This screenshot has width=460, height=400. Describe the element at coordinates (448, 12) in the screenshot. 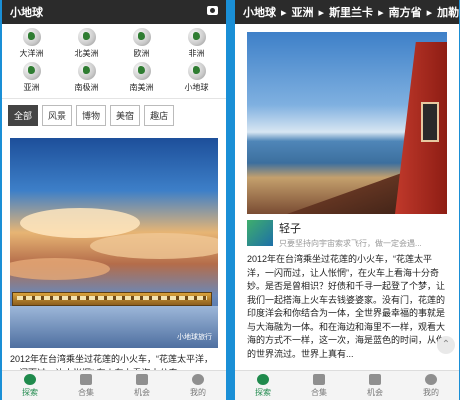

I see `breadcrumb-item: 加勒` at that location.